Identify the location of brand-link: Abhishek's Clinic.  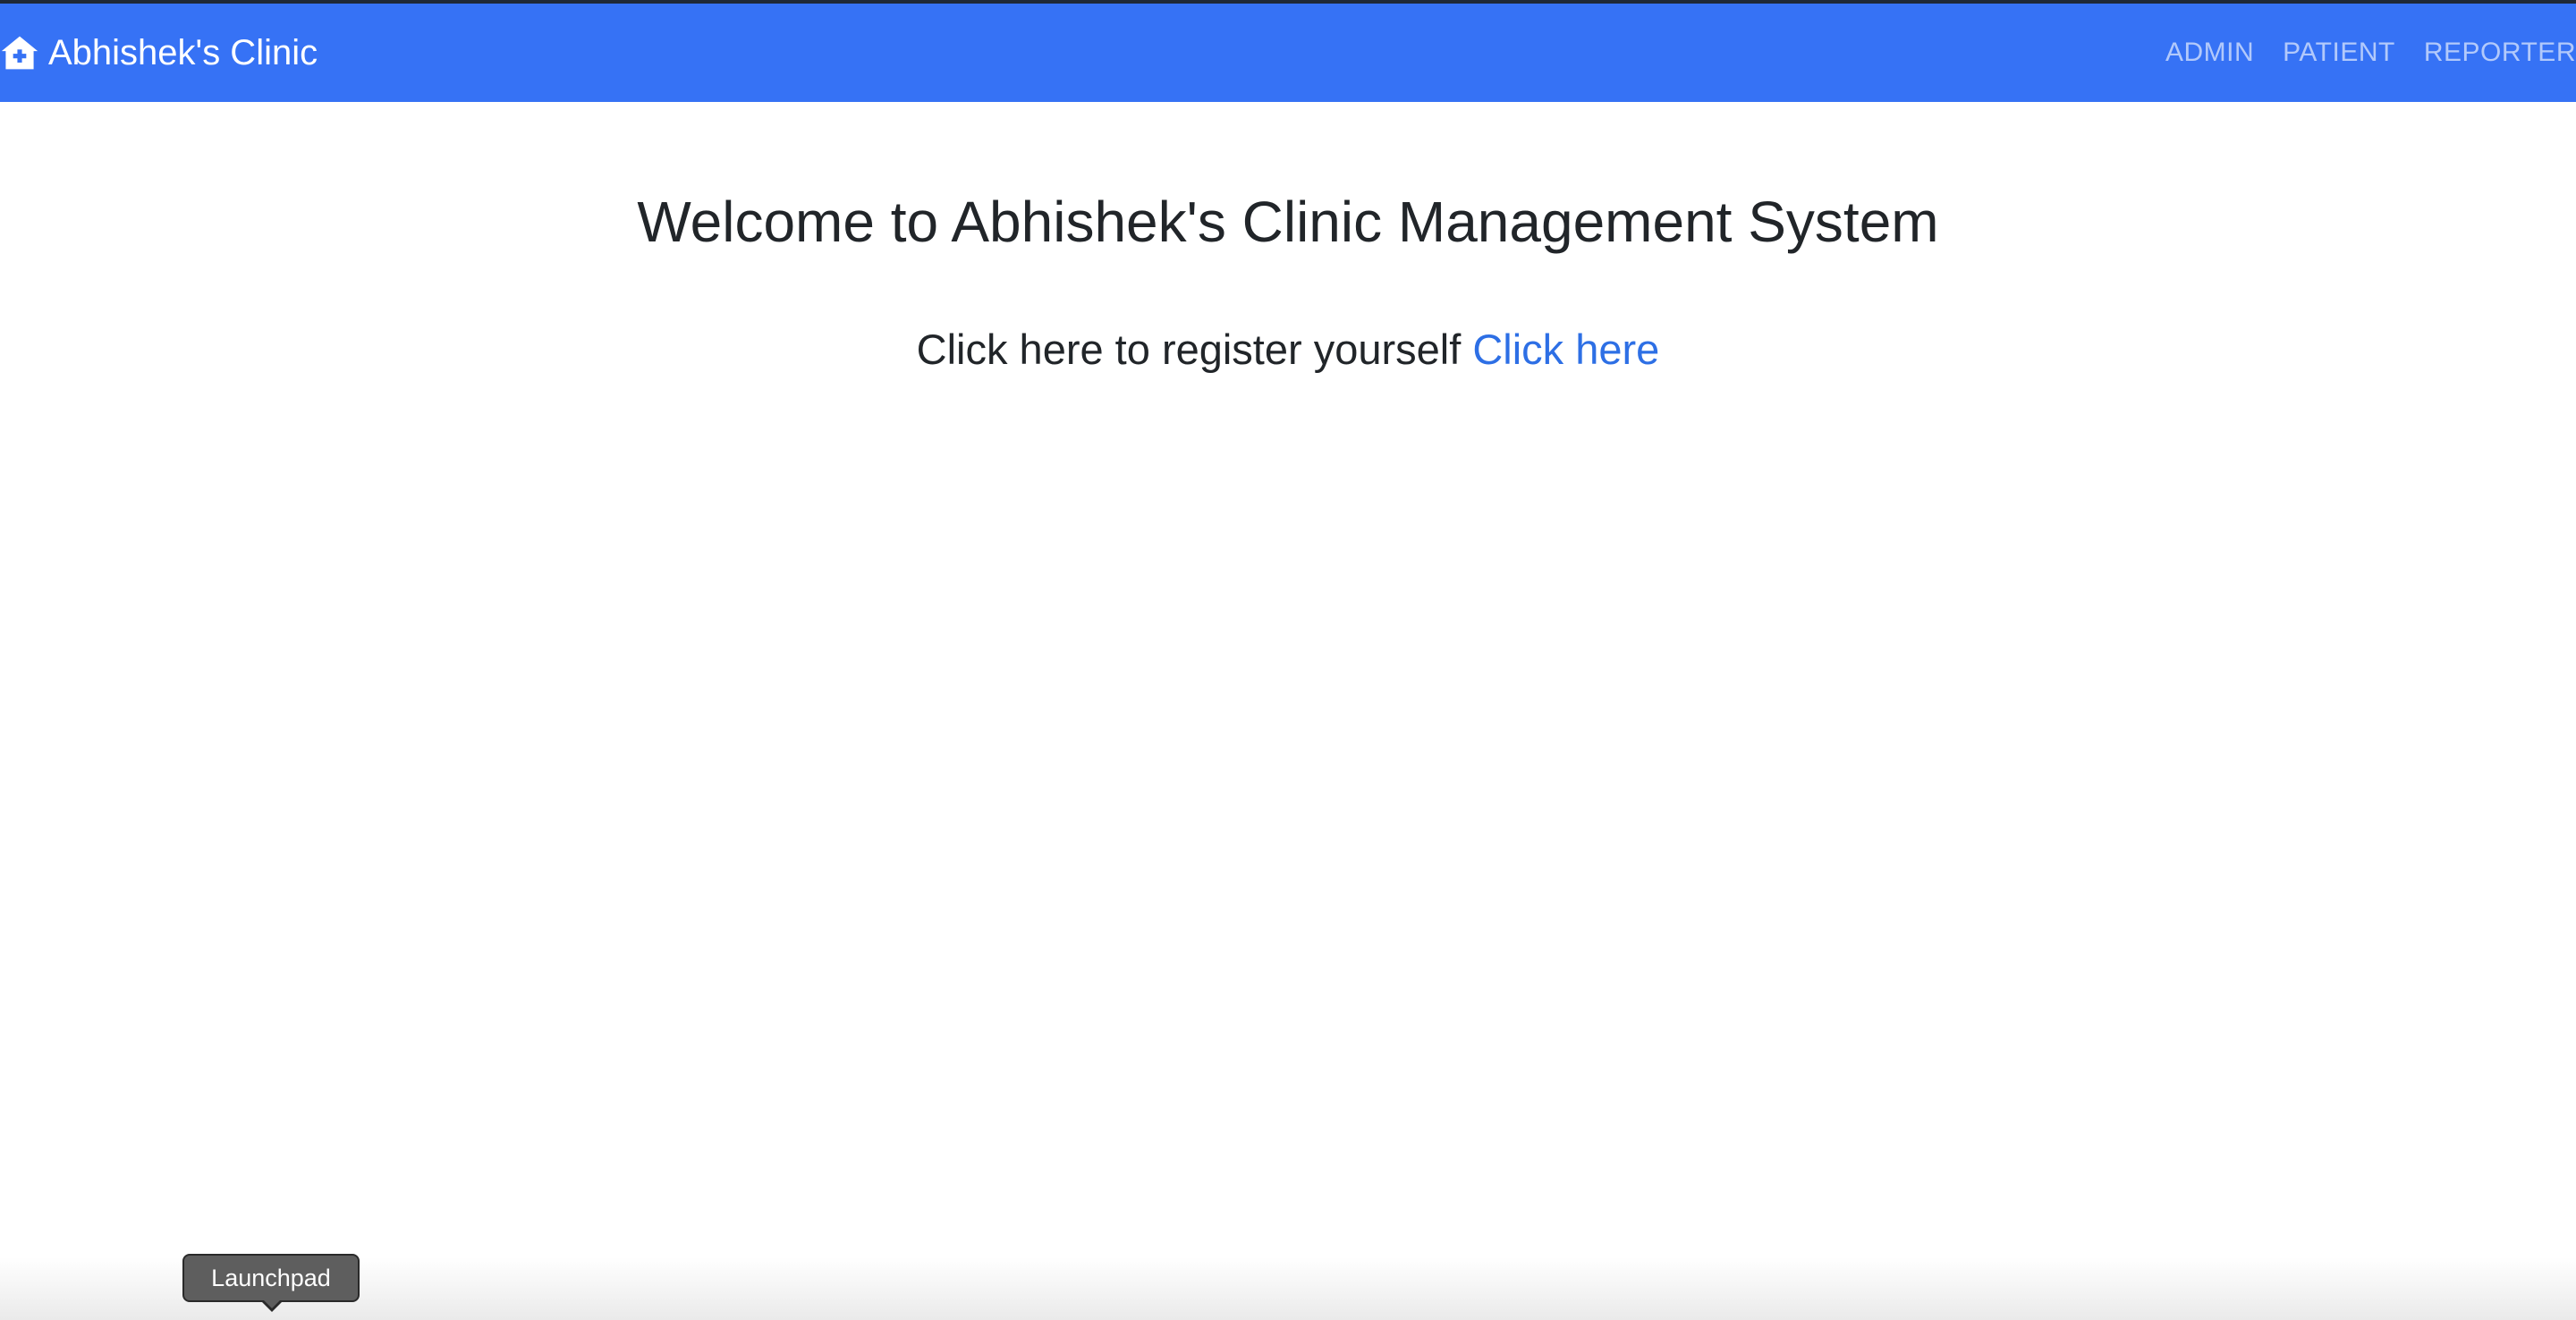
(159, 53).